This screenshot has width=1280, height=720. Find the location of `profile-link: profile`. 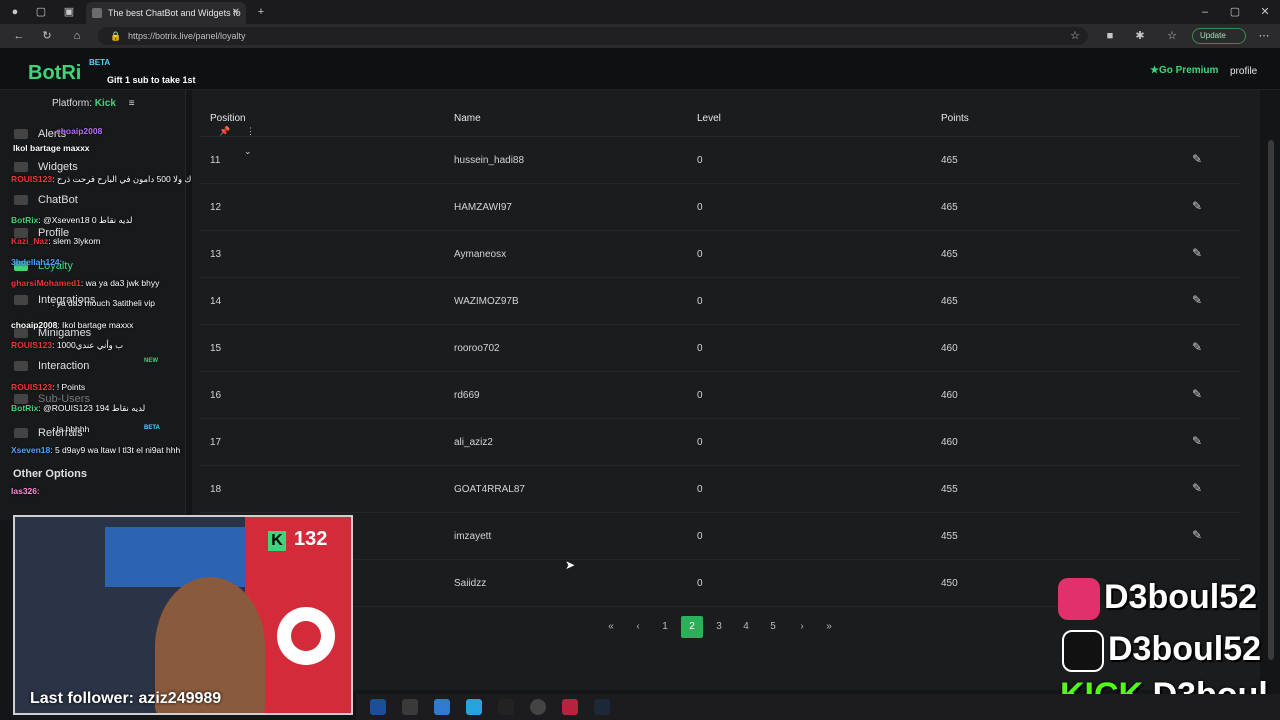

profile-link: profile is located at coordinates (1243, 71).